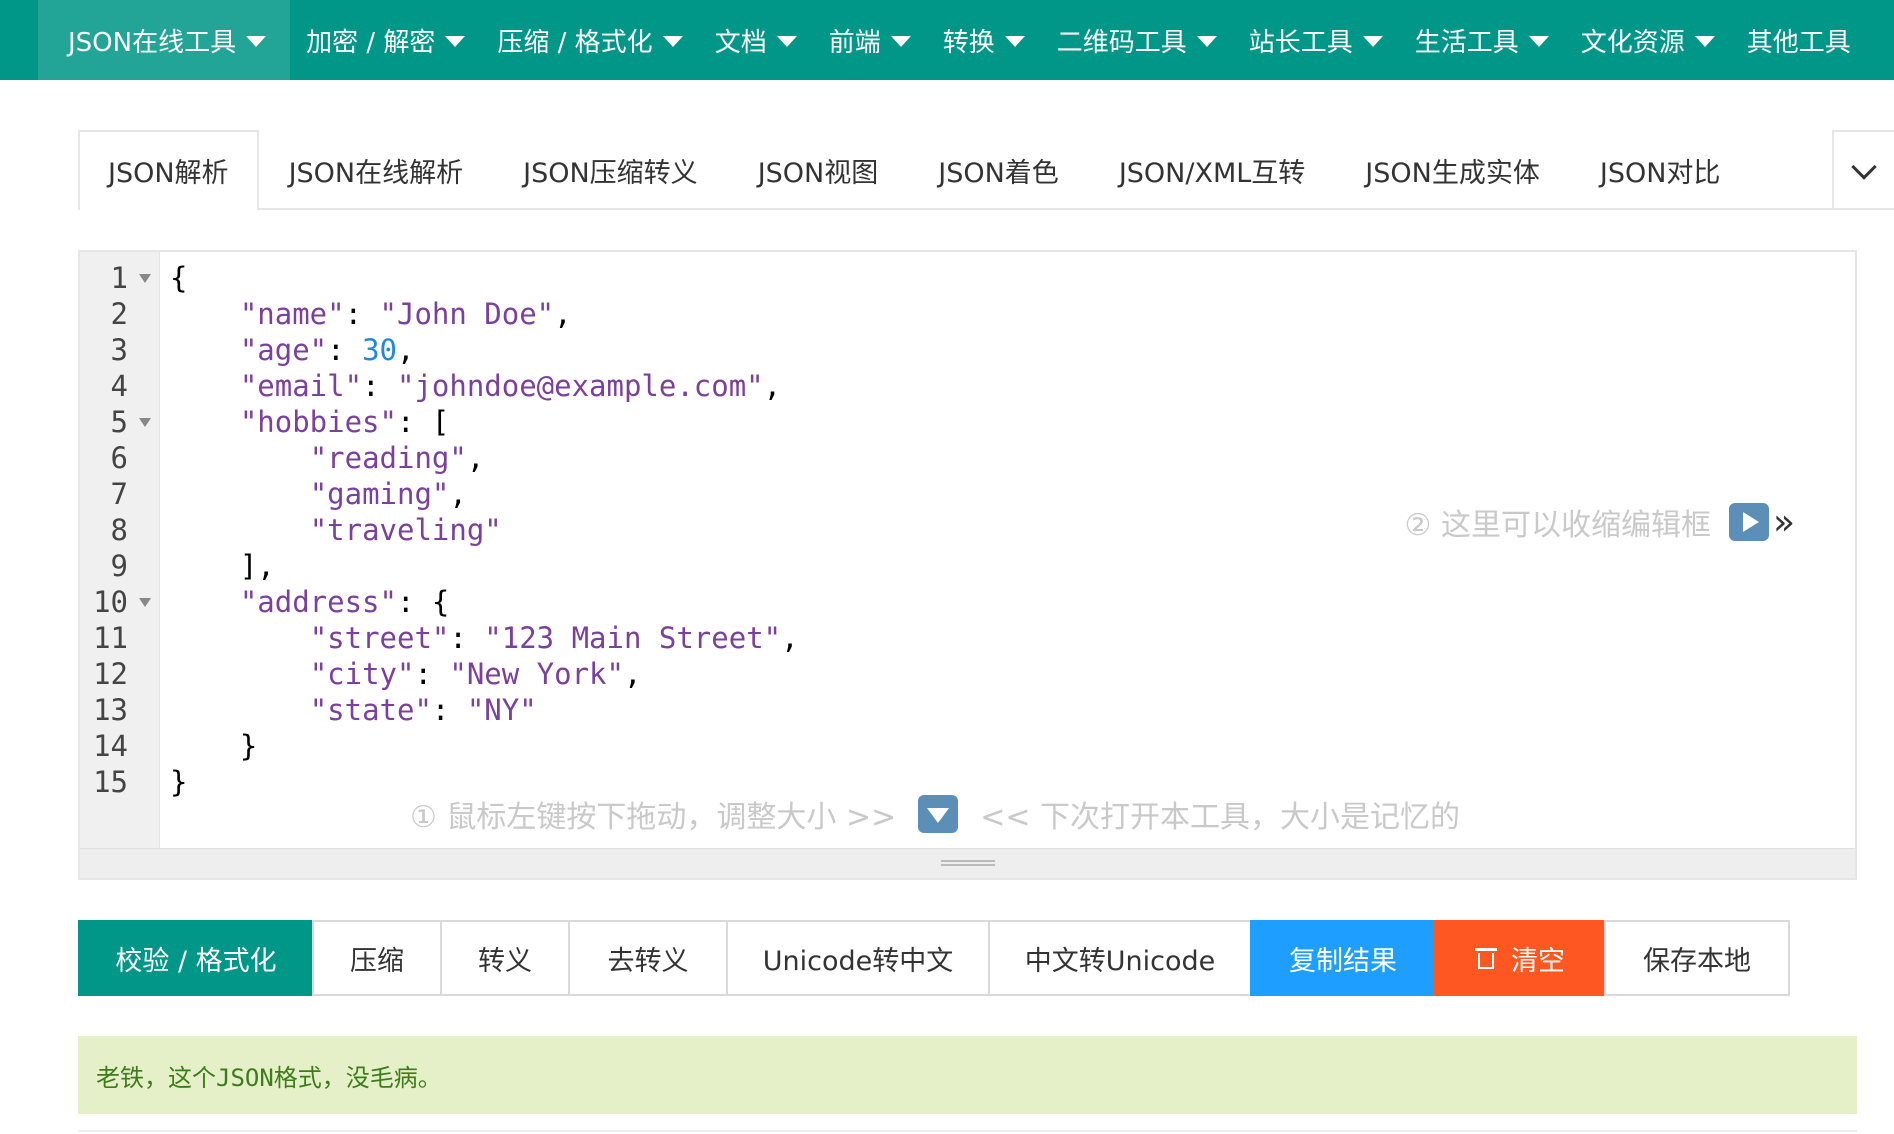 This screenshot has width=1894, height=1134. What do you see at coordinates (1538, 961) in the screenshot?
I see `clear-label: 清空` at bounding box center [1538, 961].